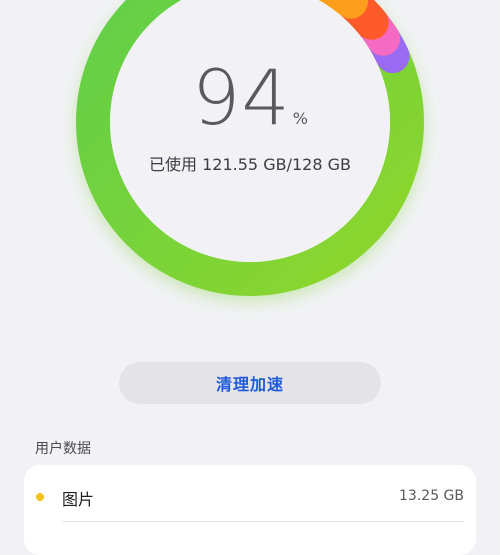 The image size is (500, 555). What do you see at coordinates (40, 497) in the screenshot?
I see `photos-color-dot` at bounding box center [40, 497].